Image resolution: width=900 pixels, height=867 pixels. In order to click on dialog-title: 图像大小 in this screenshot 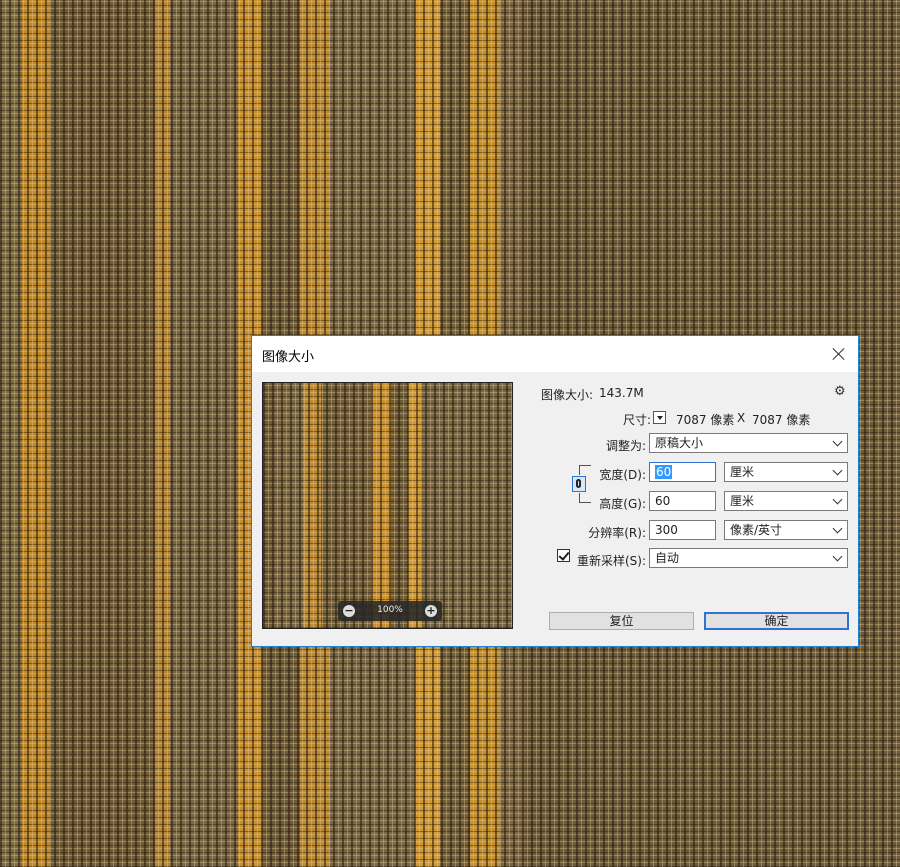, I will do `click(288, 357)`.